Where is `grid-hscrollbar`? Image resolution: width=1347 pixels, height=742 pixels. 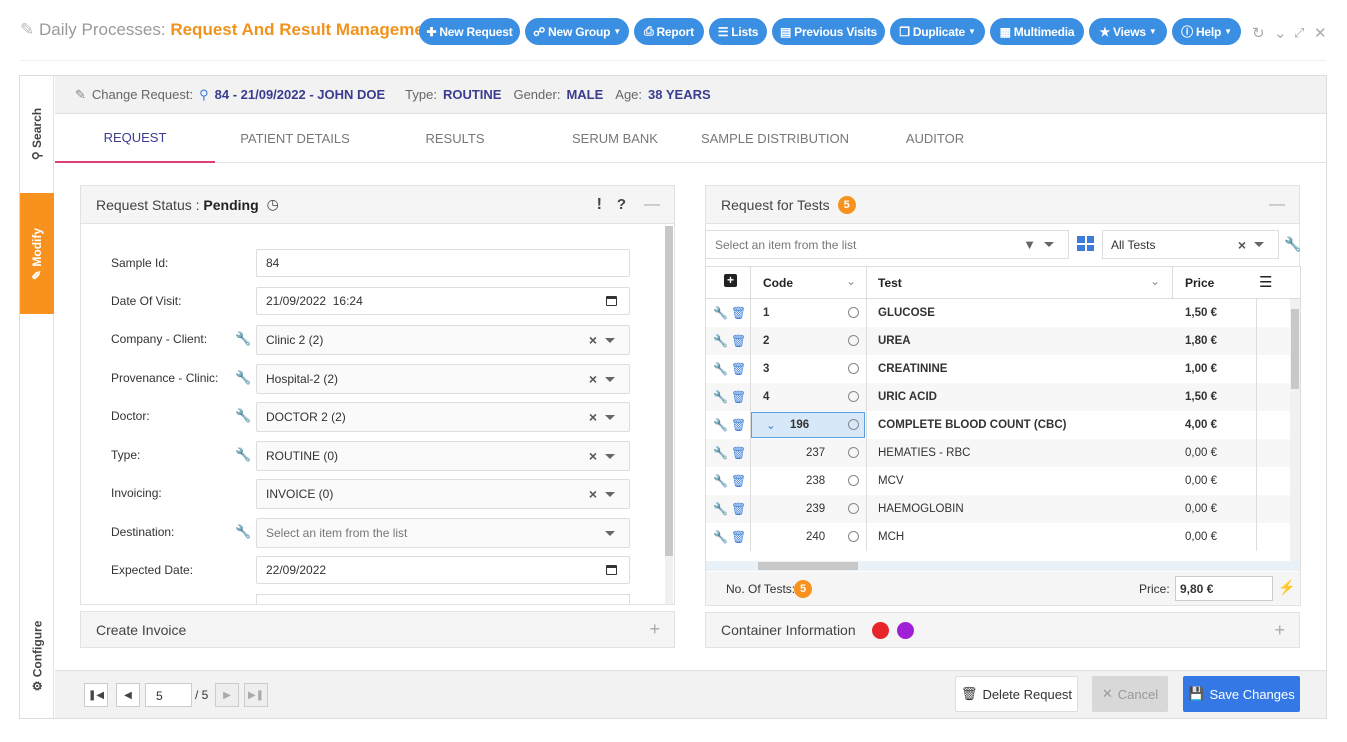 grid-hscrollbar is located at coordinates (1003, 566).